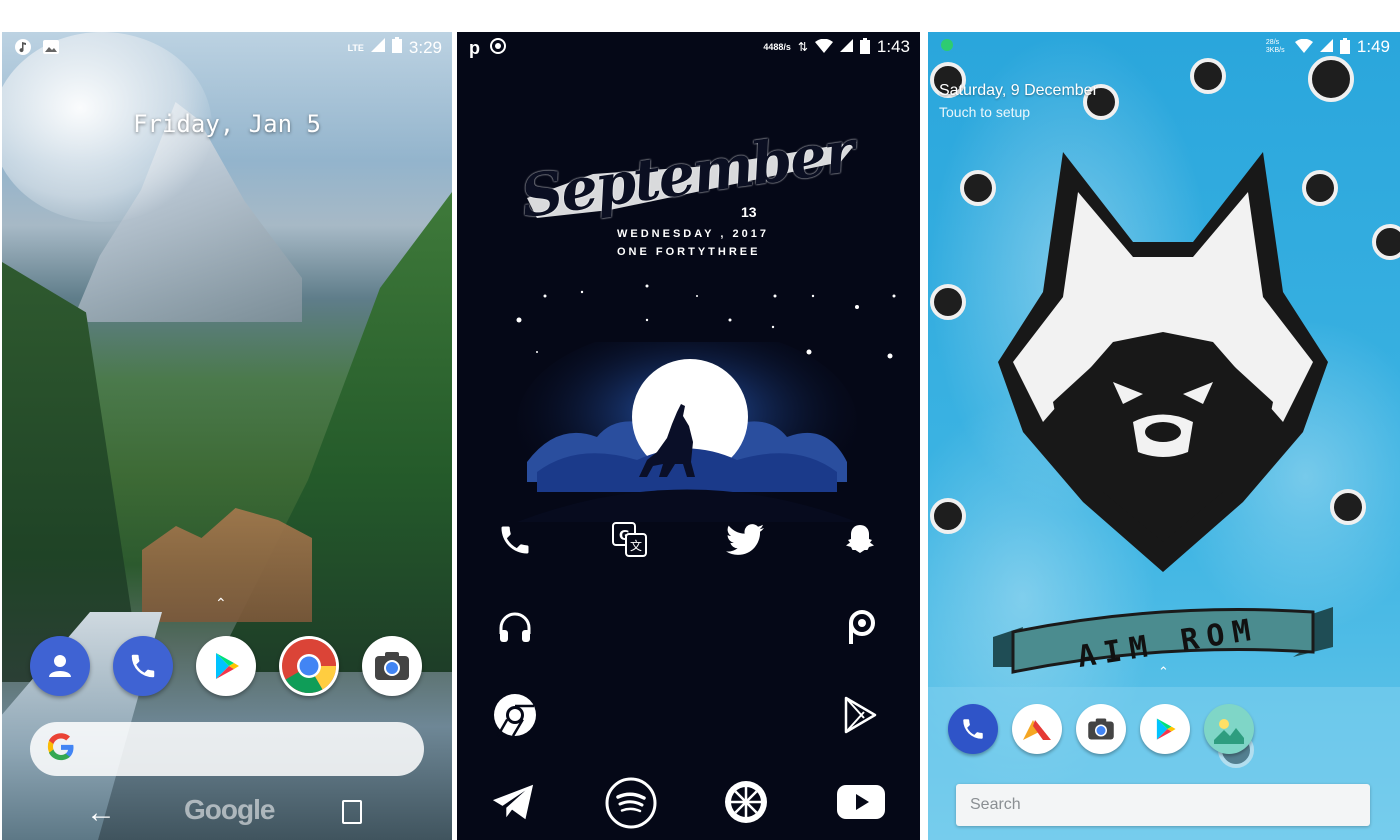 The height and width of the screenshot is (840, 1400). What do you see at coordinates (802, 47) in the screenshot?
I see `data-arrows-icon: ⇅` at bounding box center [802, 47].